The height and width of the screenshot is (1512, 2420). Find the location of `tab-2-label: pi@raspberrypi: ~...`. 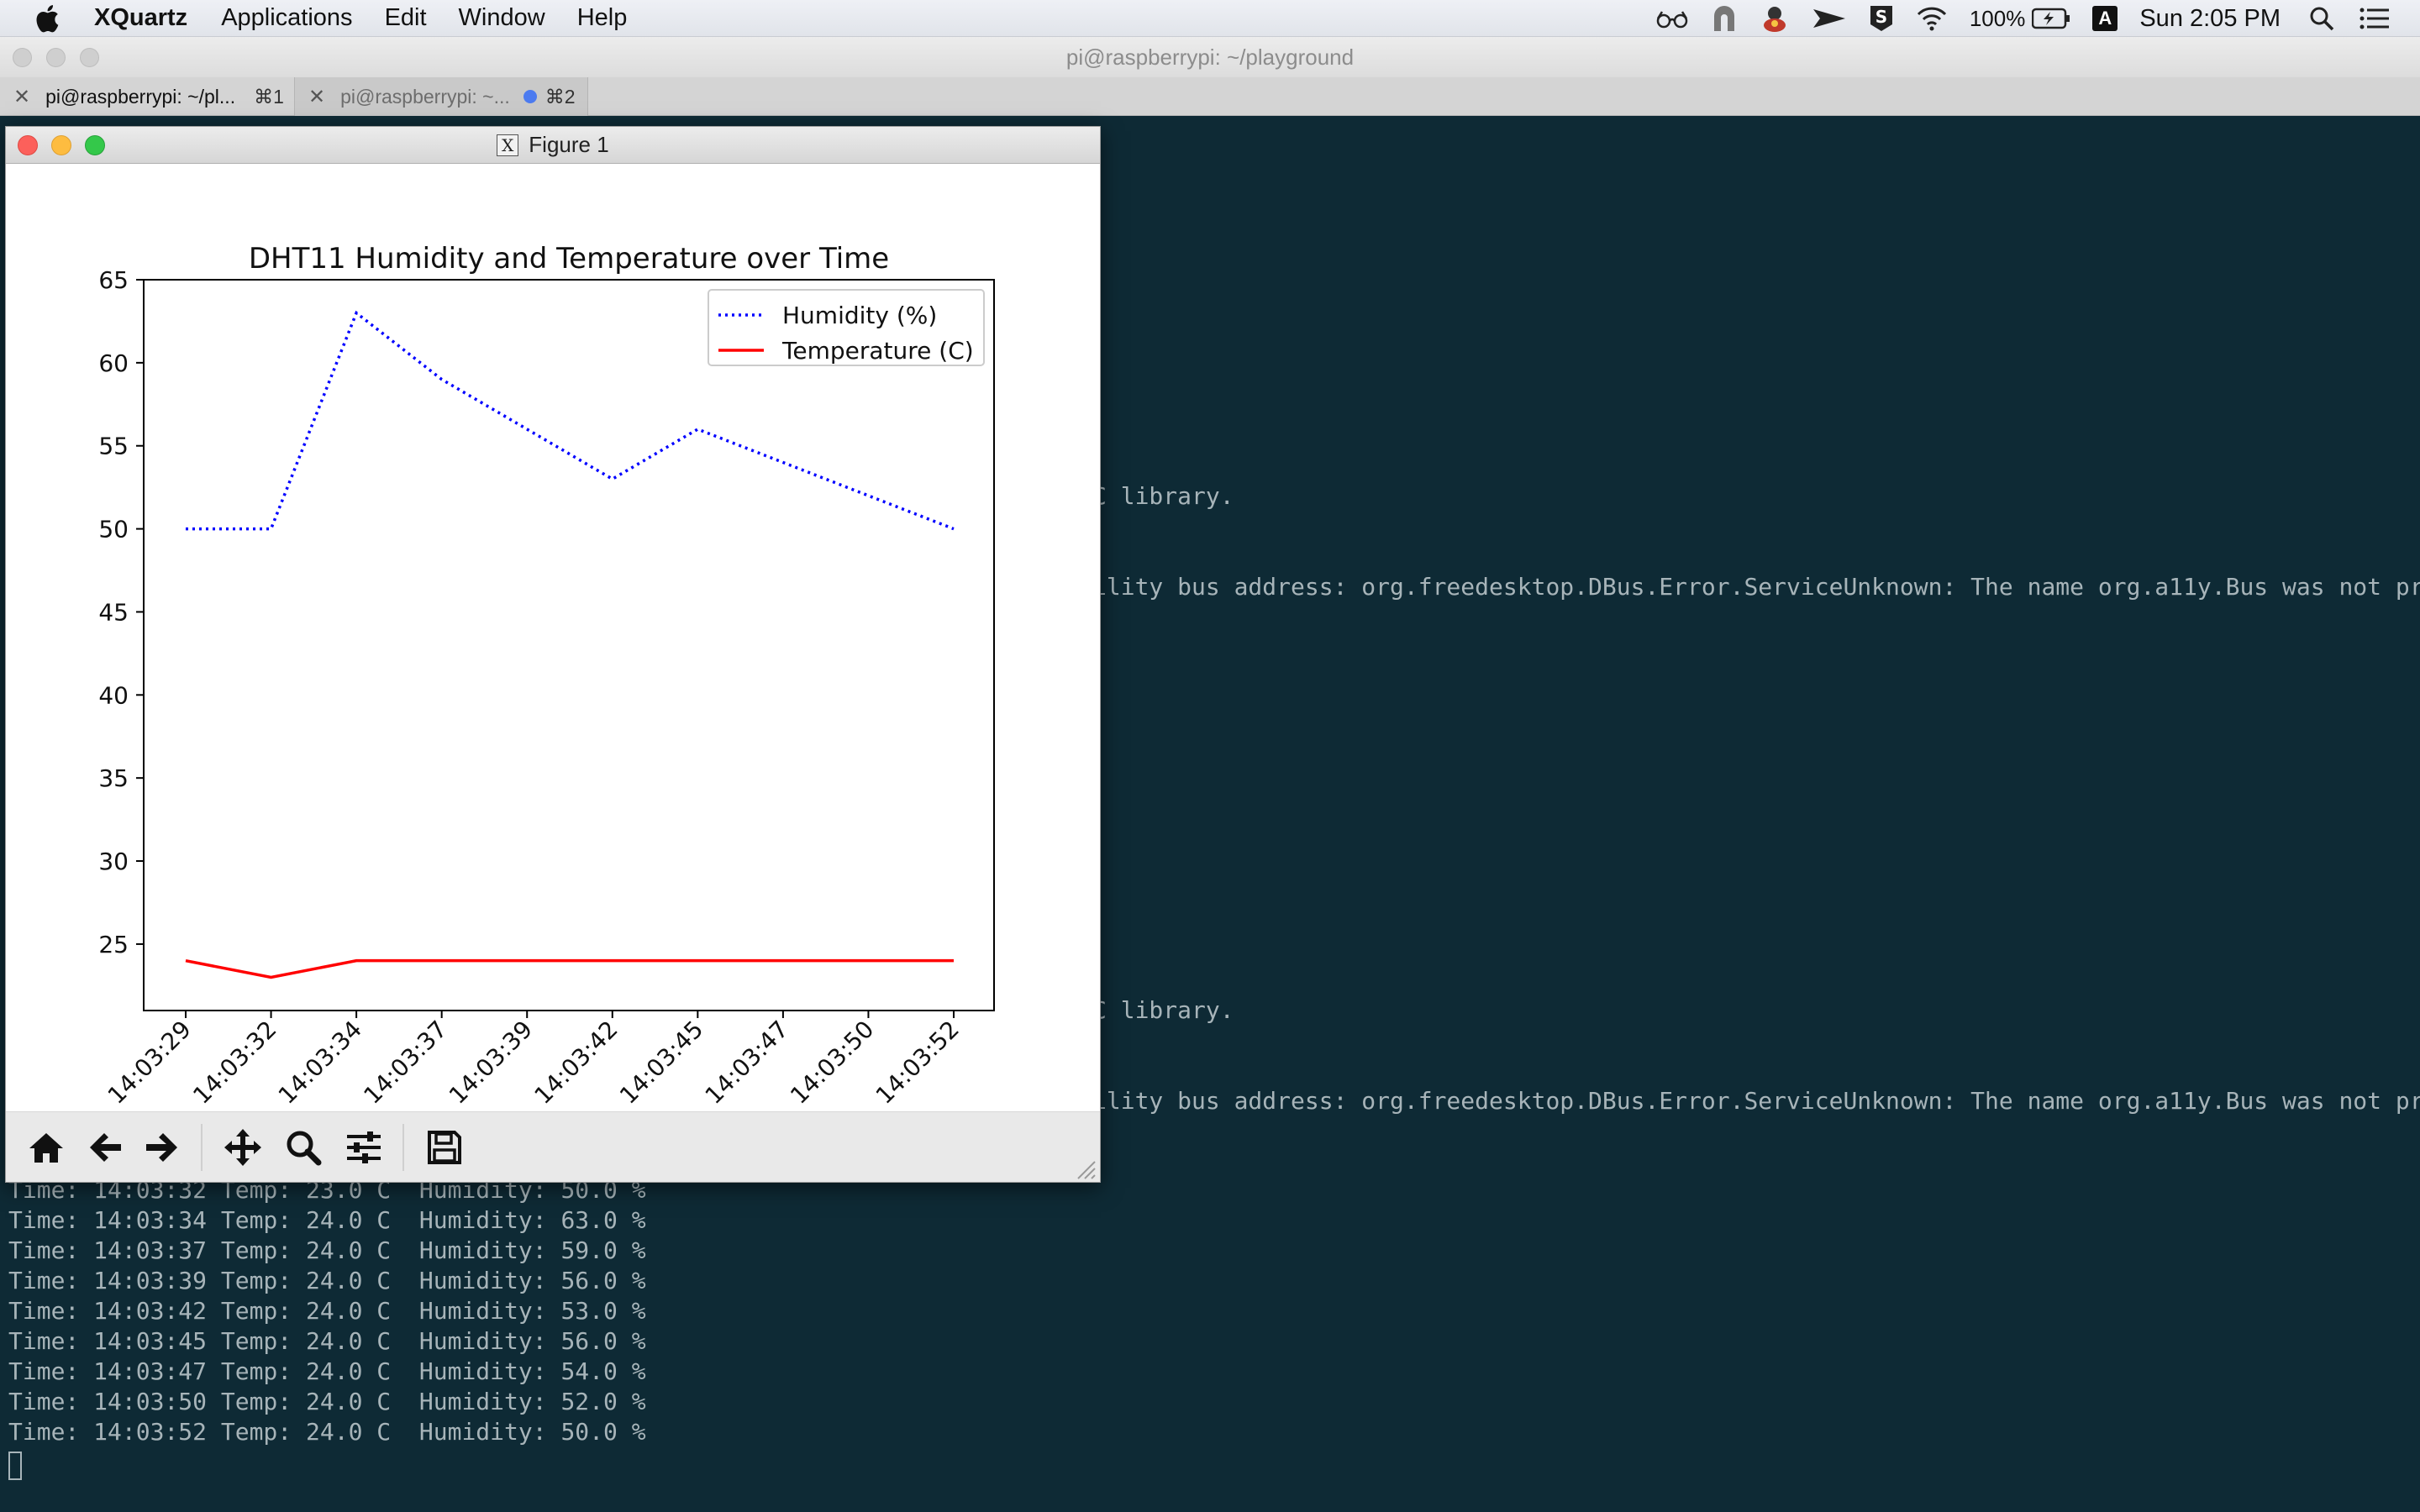

tab-2-label: pi@raspberrypi: ~... is located at coordinates (425, 96).